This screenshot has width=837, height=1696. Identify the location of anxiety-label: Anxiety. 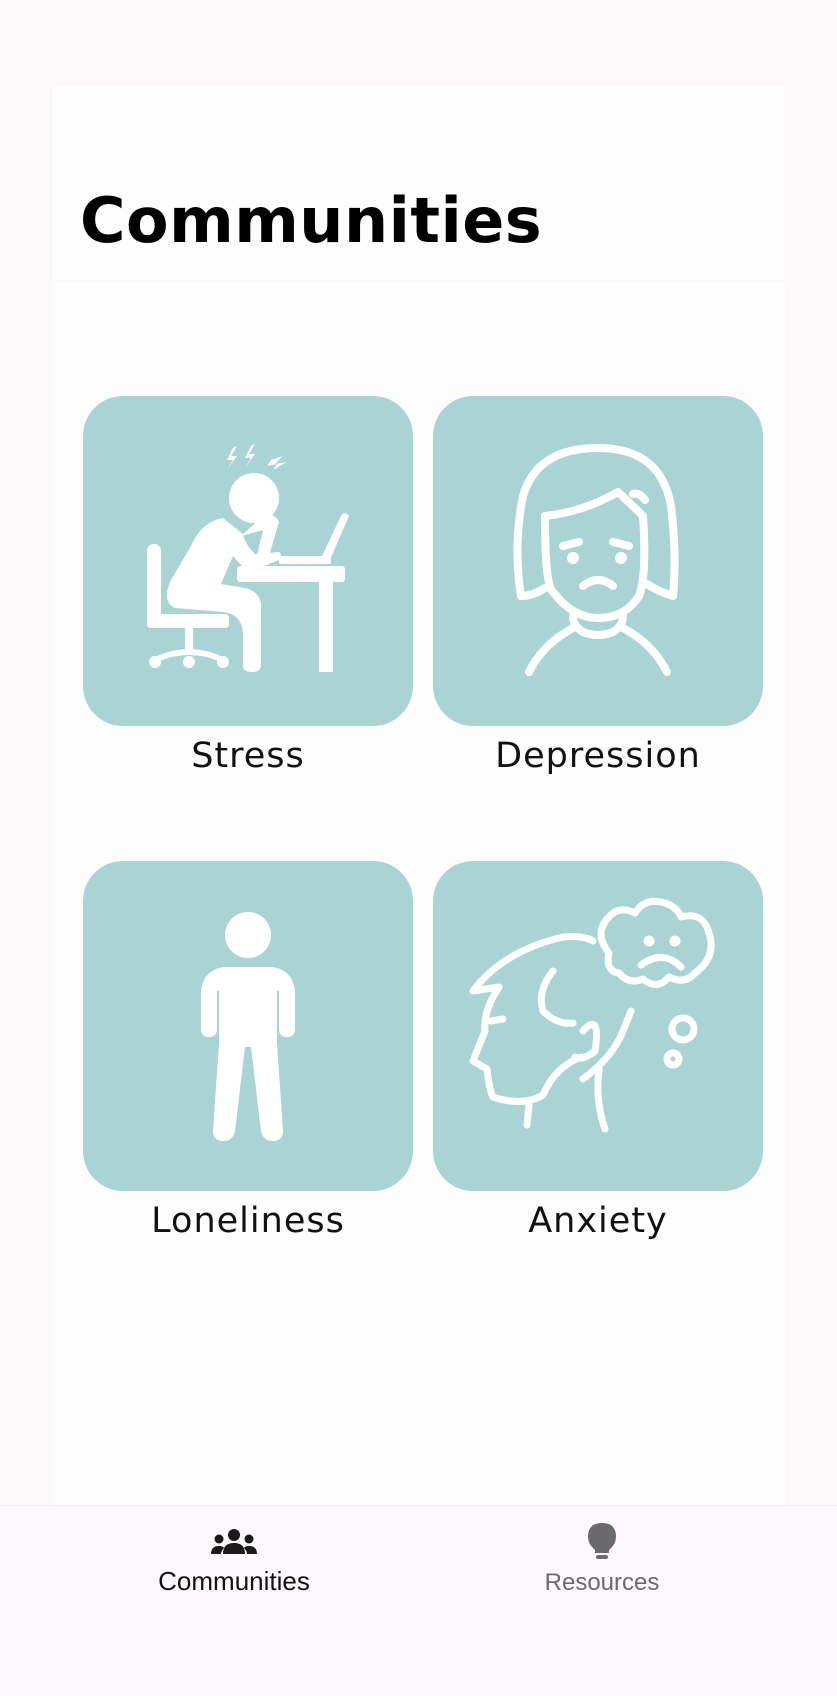
(598, 1221).